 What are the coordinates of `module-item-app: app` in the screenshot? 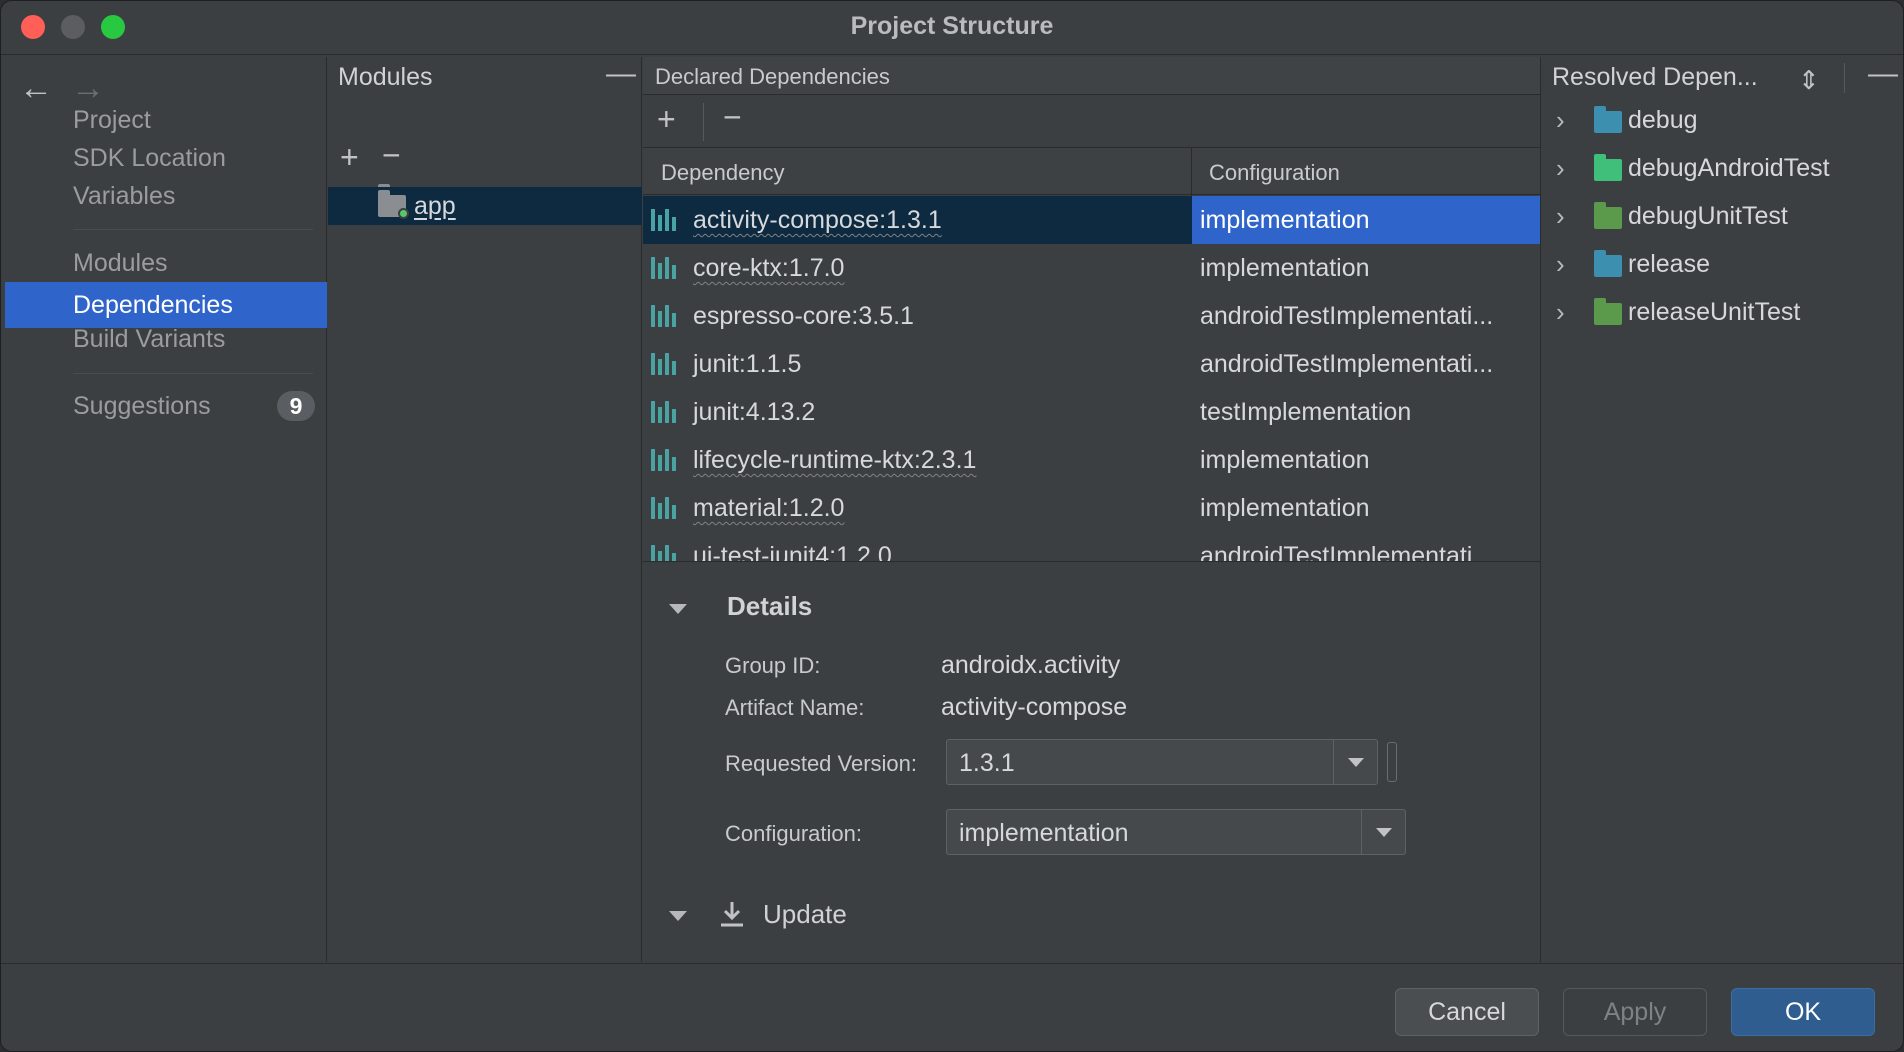 It's located at (485, 206).